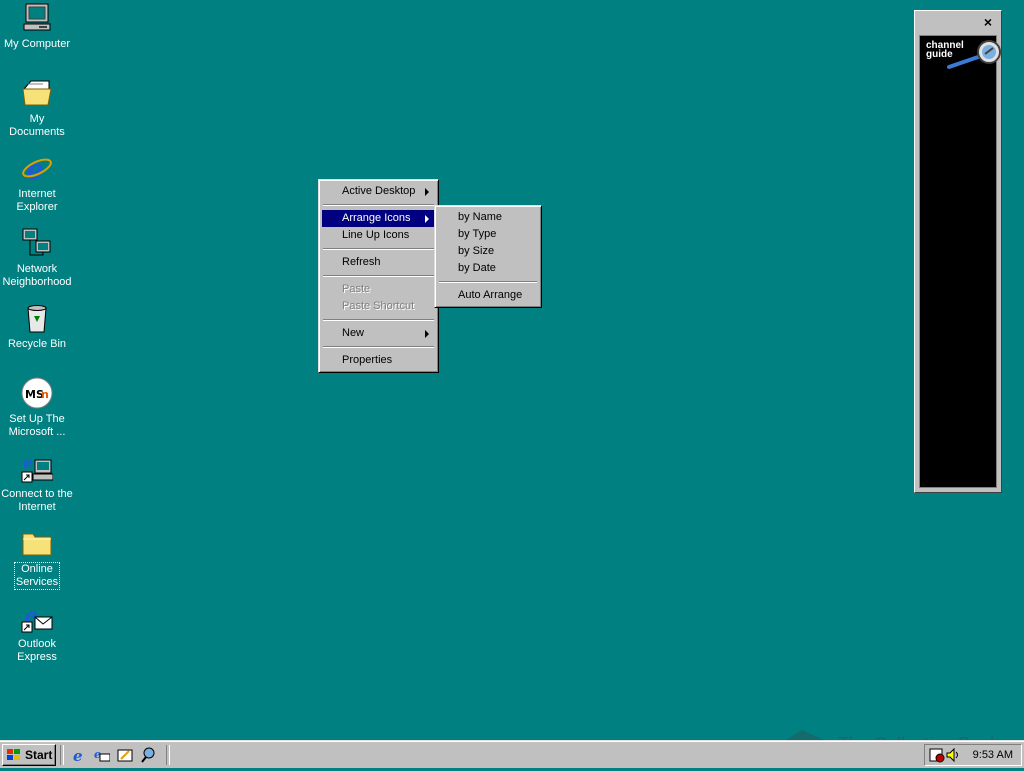 This screenshot has height=771, width=1024. What do you see at coordinates (974, 54) in the screenshot?
I see `magnifier-satellite-icon` at bounding box center [974, 54].